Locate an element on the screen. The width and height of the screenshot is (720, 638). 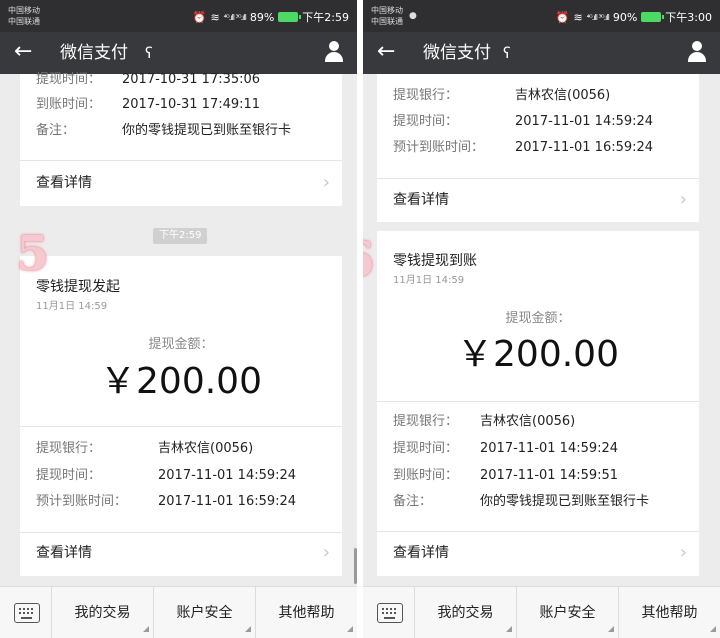
timestamp-pill: 下午2:59 is located at coordinates (180, 236).